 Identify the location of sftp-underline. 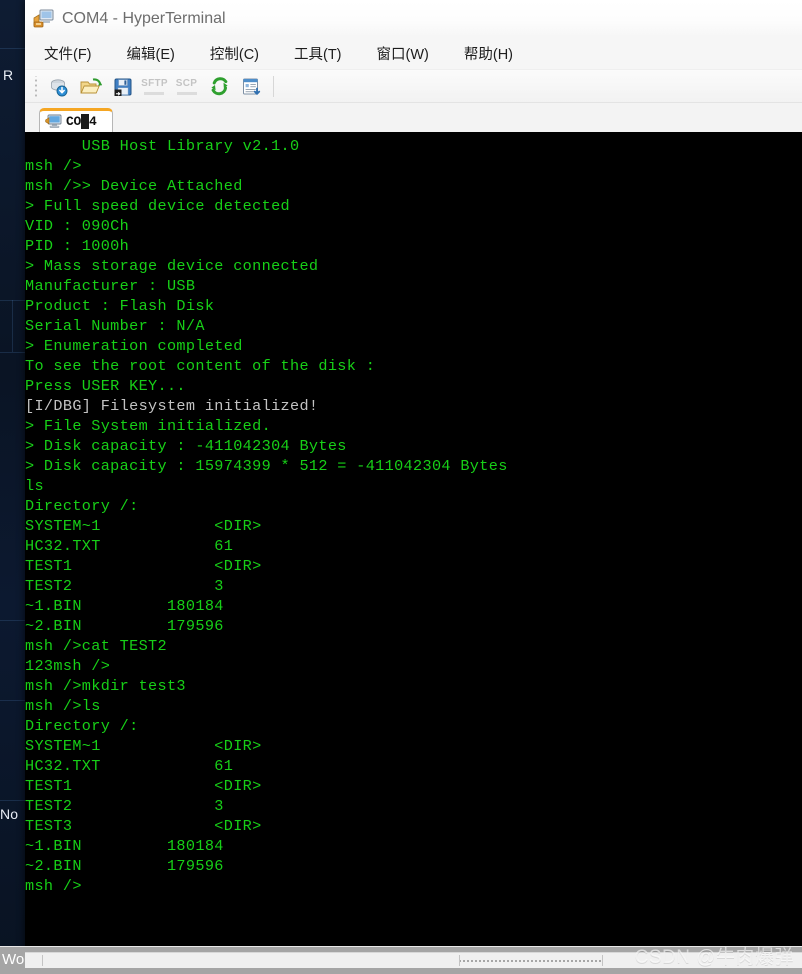
(154, 93).